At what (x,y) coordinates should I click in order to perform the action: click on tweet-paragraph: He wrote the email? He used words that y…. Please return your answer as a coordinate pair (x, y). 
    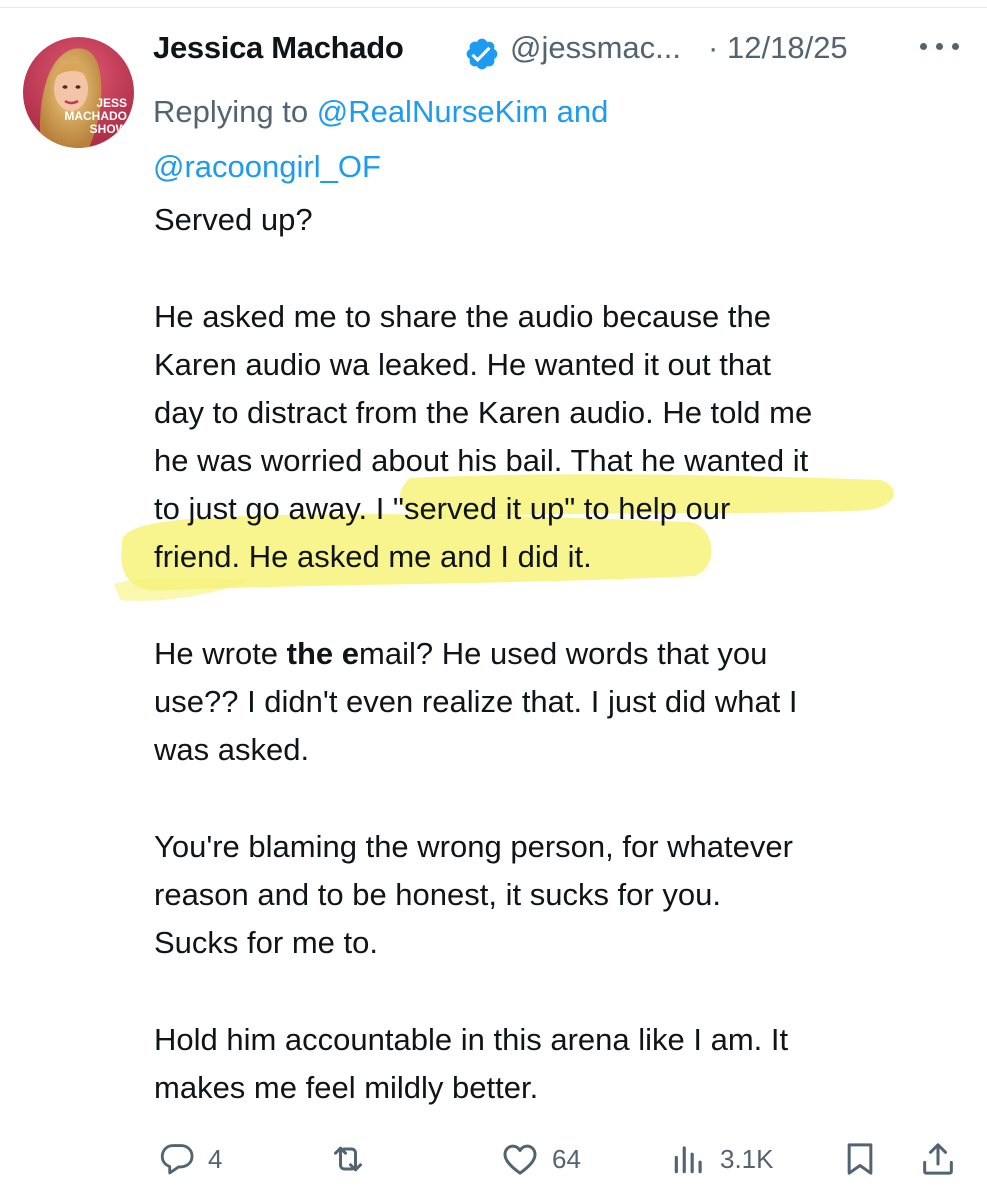
    Looking at the image, I should click on (561, 702).